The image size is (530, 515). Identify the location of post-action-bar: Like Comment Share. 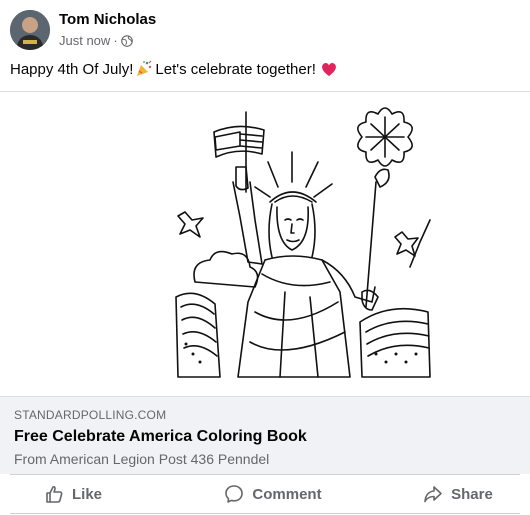
(265, 494).